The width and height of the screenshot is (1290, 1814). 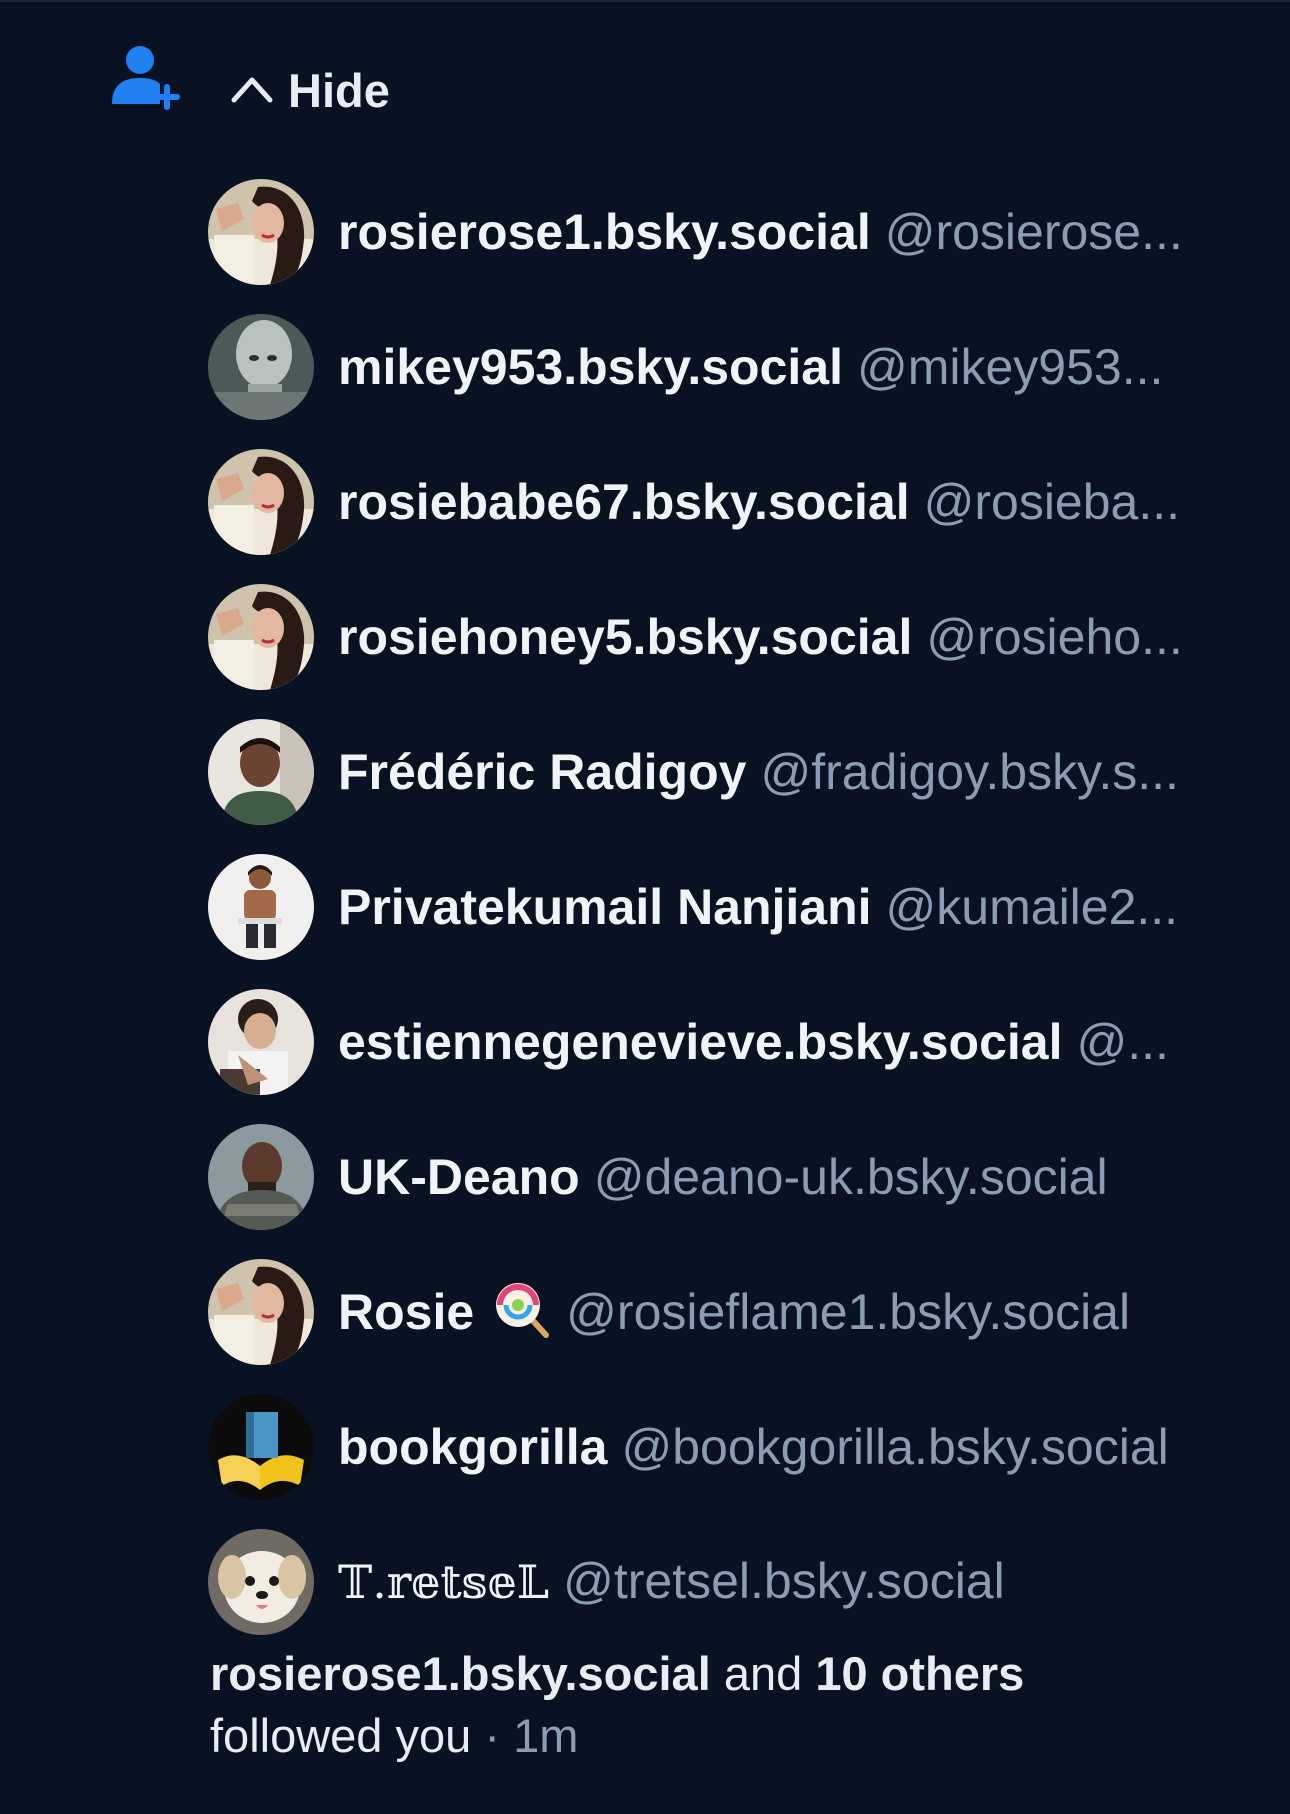 What do you see at coordinates (472, 1447) in the screenshot?
I see `display-name: bookgorilla` at bounding box center [472, 1447].